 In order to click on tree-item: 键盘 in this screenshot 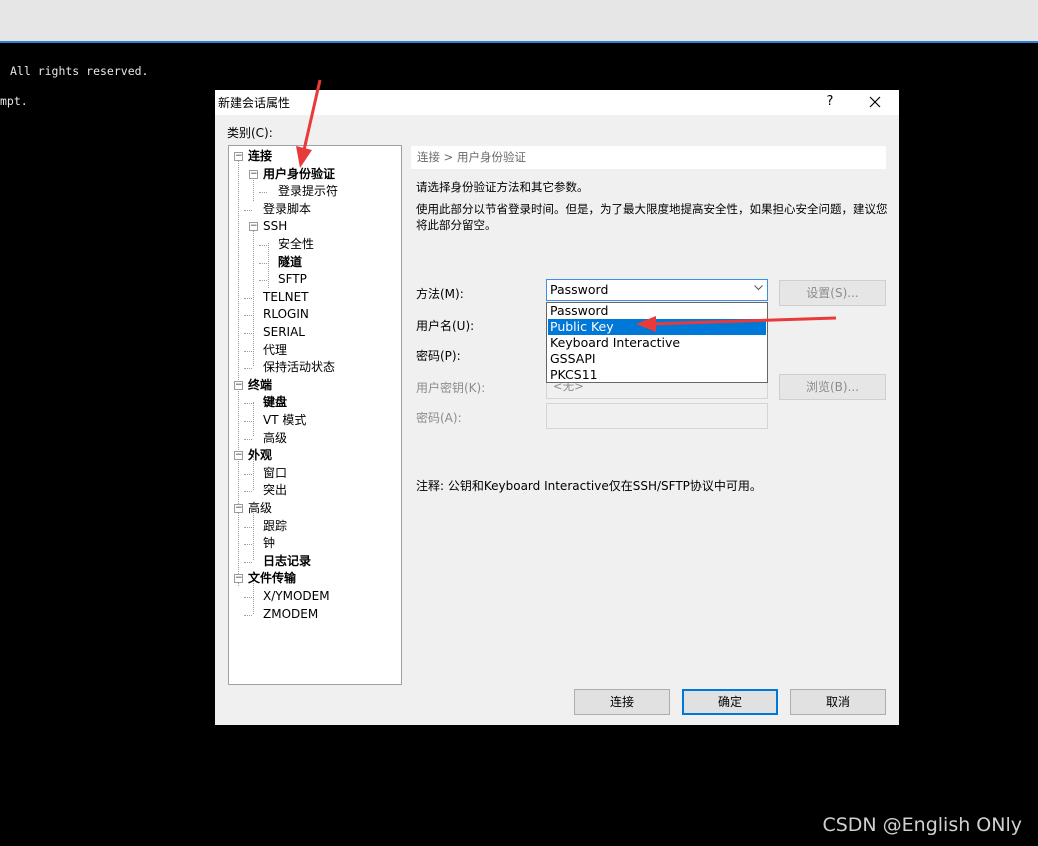, I will do `click(275, 402)`.